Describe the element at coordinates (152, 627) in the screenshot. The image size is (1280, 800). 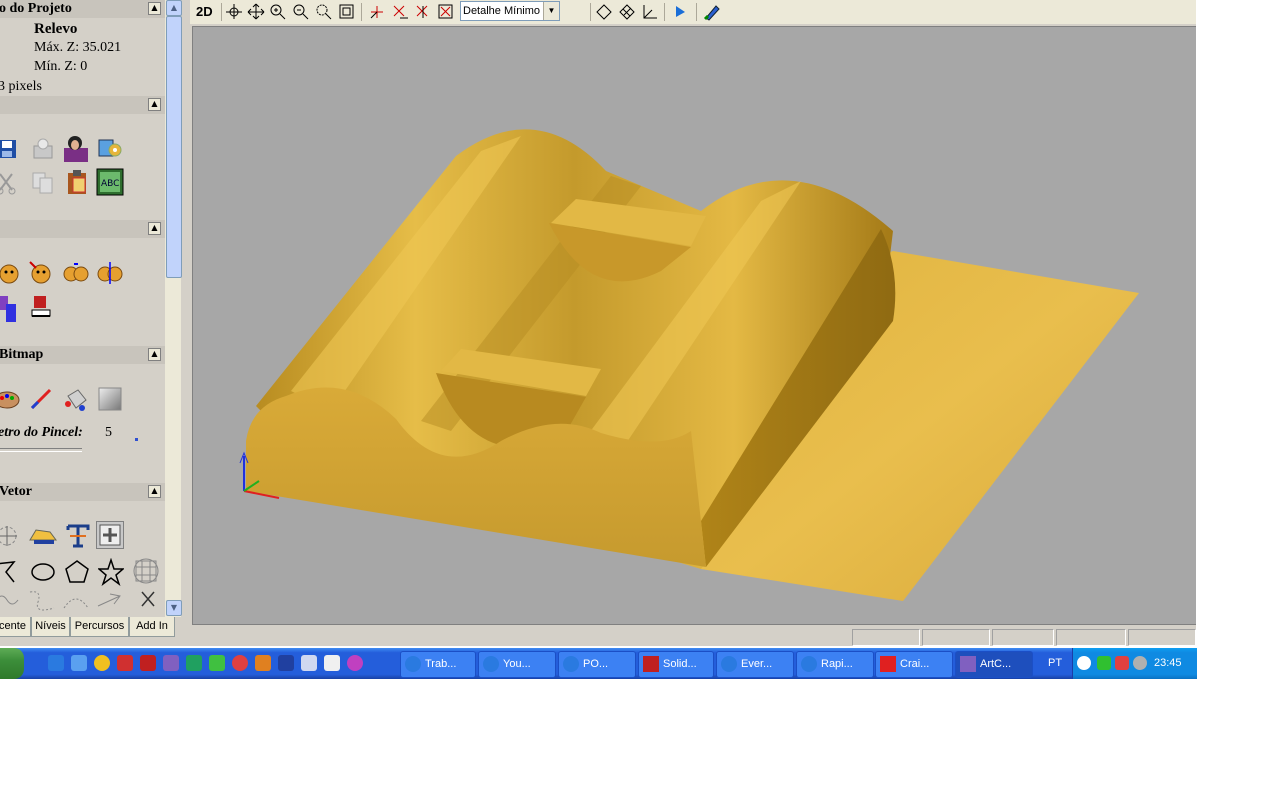
I see `tab-add-in: Add In` at that location.